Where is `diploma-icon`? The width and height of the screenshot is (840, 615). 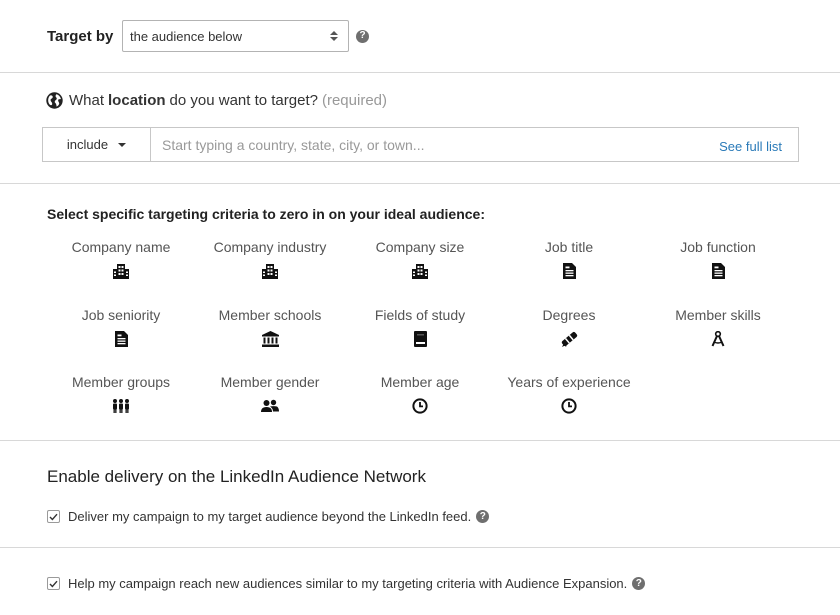 diploma-icon is located at coordinates (569, 339).